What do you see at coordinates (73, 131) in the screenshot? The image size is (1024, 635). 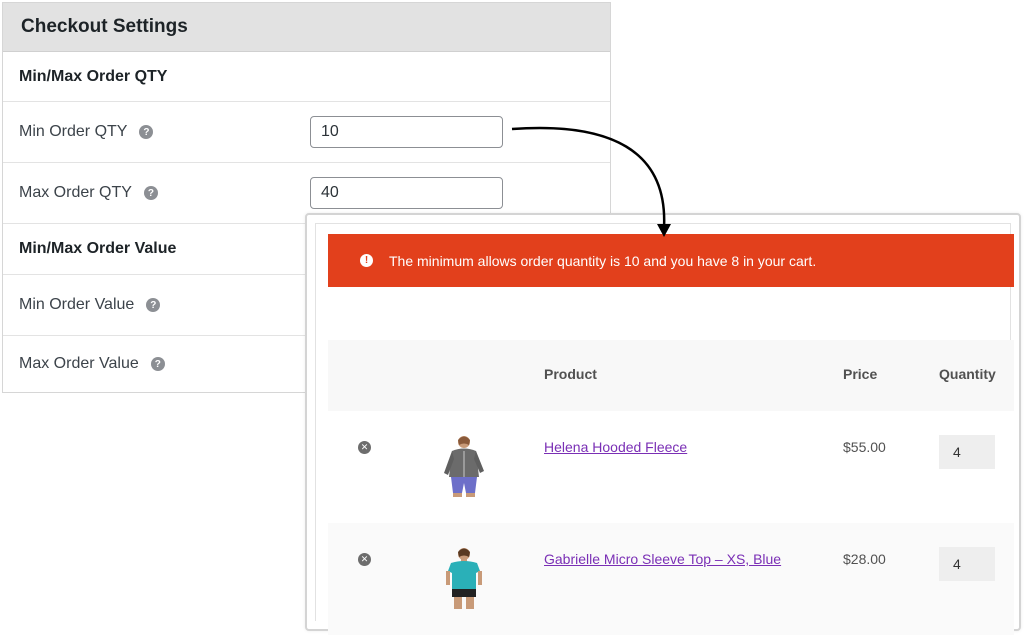 I see `field-label: Min Order QTY` at bounding box center [73, 131].